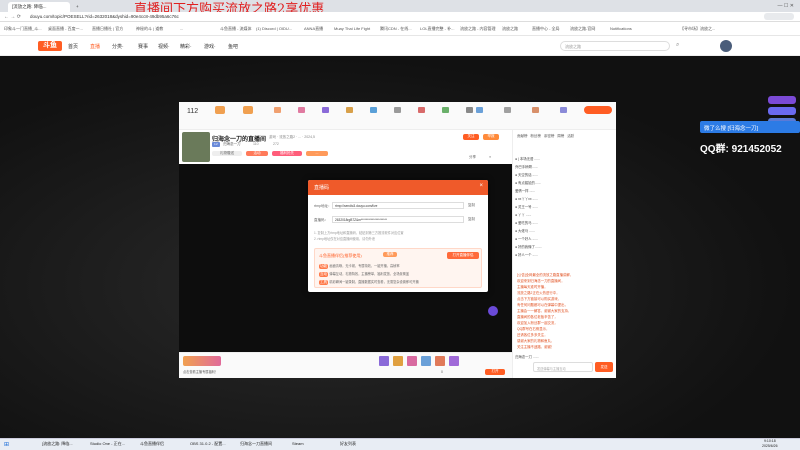 The image size is (800, 450). I want to click on gift-box-icon, so click(220, 110).